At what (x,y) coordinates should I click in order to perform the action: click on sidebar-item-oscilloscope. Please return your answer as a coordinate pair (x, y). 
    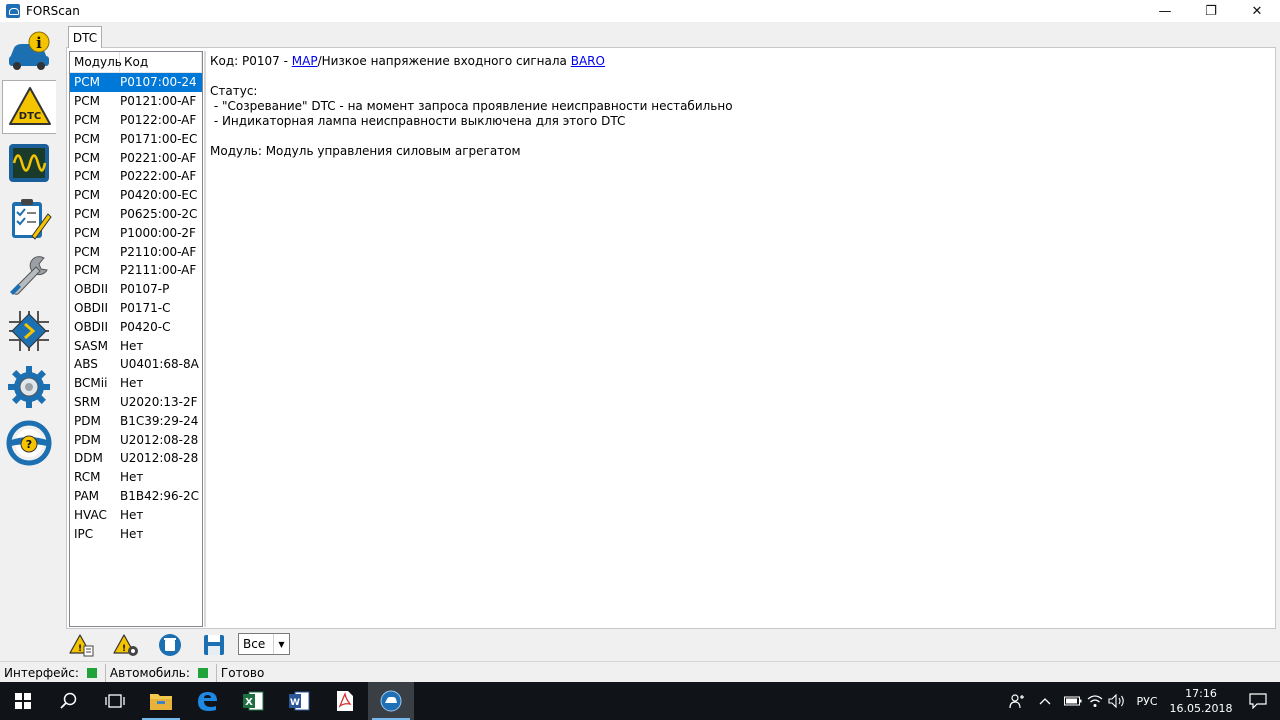
    Looking at the image, I should click on (29, 163).